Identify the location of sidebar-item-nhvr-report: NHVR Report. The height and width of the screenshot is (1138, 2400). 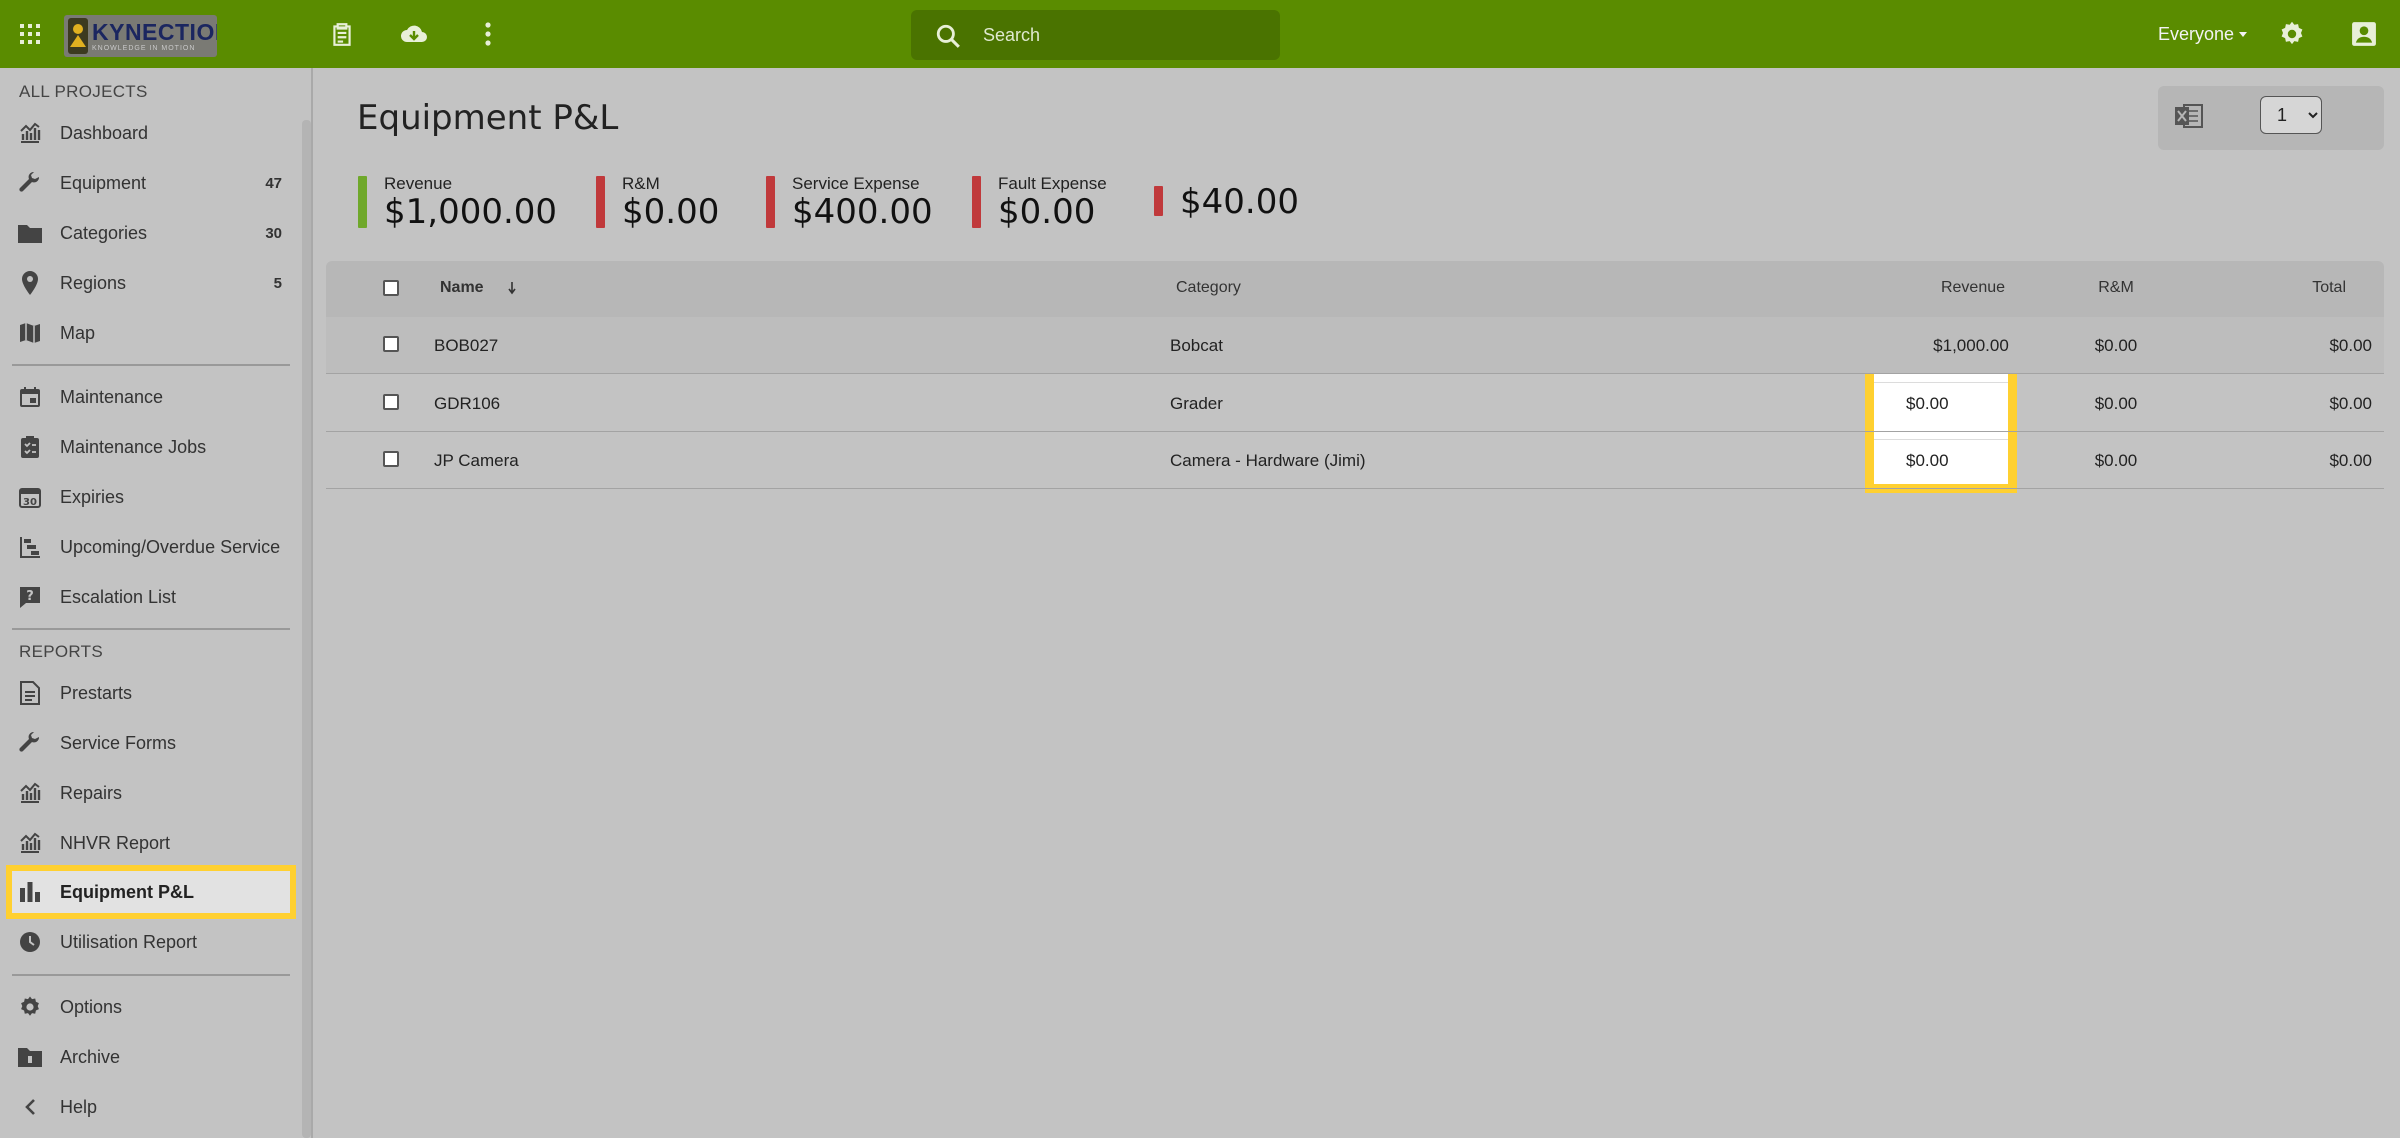
(148, 843).